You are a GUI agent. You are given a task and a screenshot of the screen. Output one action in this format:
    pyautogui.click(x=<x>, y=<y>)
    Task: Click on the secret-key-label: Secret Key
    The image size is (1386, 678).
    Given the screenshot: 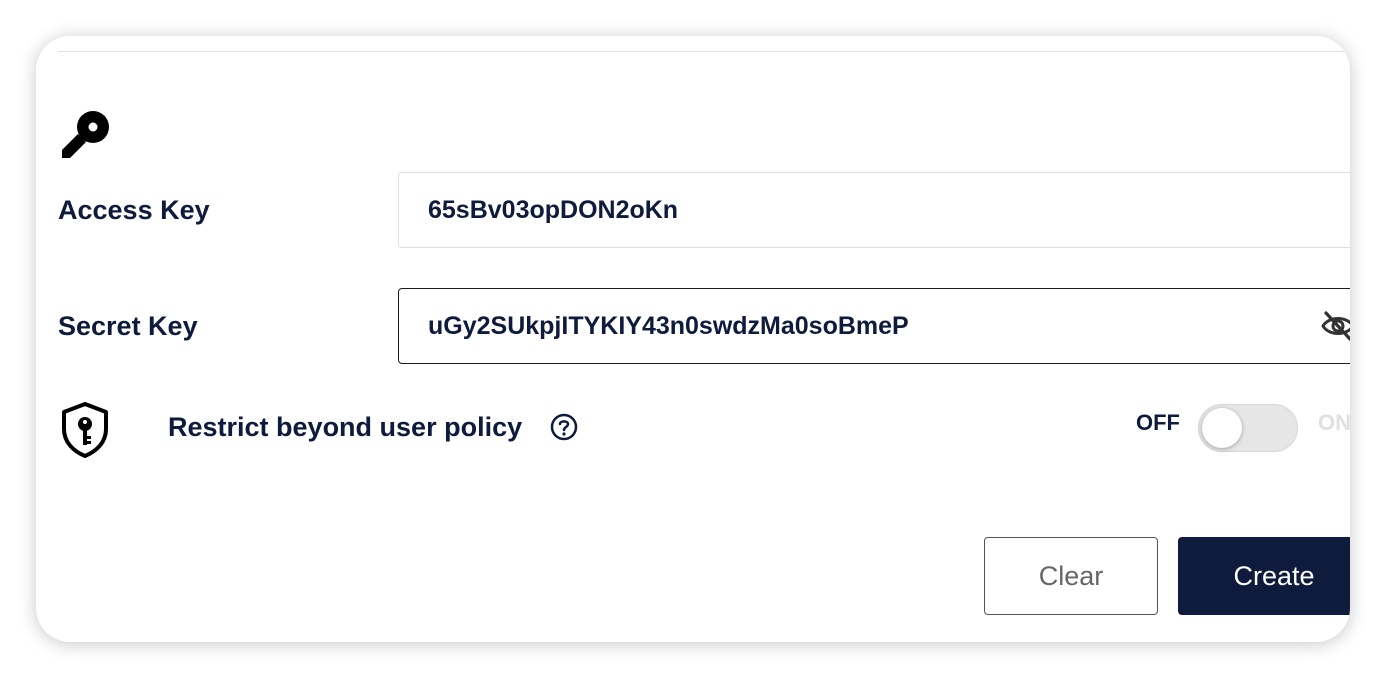 What is the action you would take?
    pyautogui.click(x=128, y=326)
    